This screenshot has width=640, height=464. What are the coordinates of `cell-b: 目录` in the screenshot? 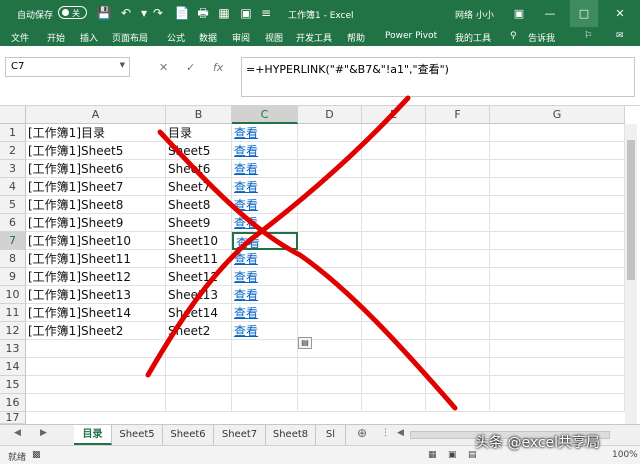 It's located at (199, 133).